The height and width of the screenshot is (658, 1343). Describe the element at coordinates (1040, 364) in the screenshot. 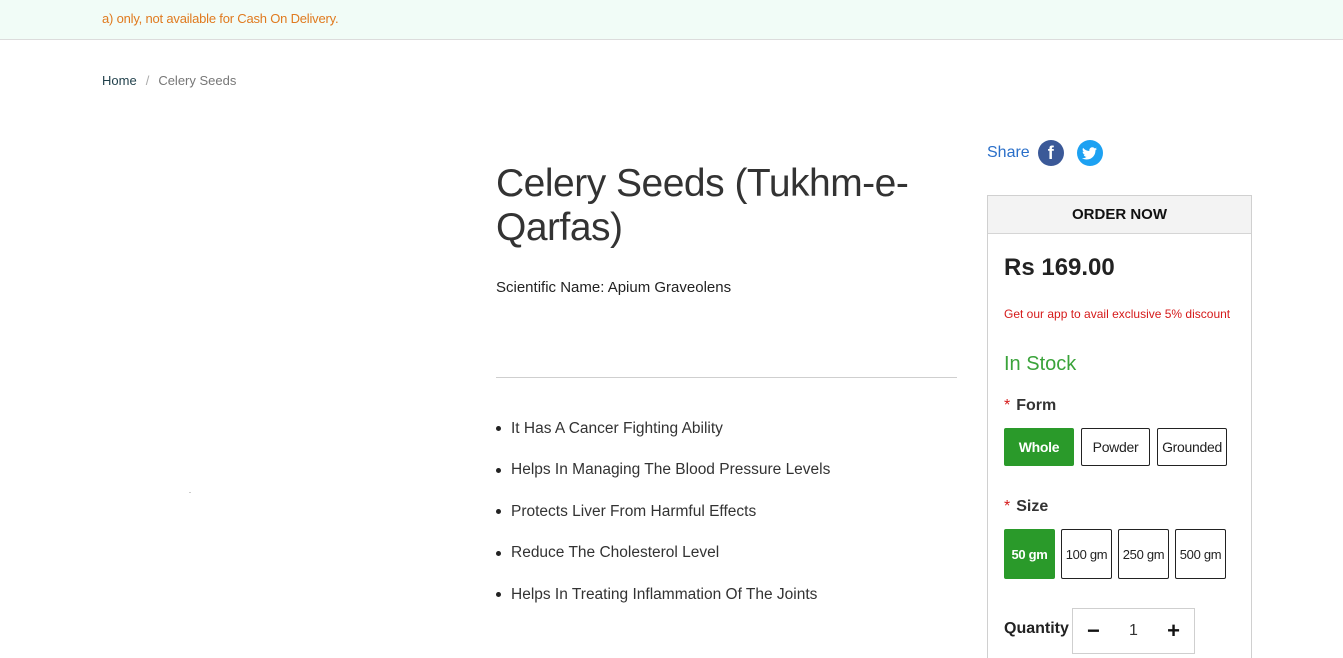

I see `stock-status: In Stock` at that location.